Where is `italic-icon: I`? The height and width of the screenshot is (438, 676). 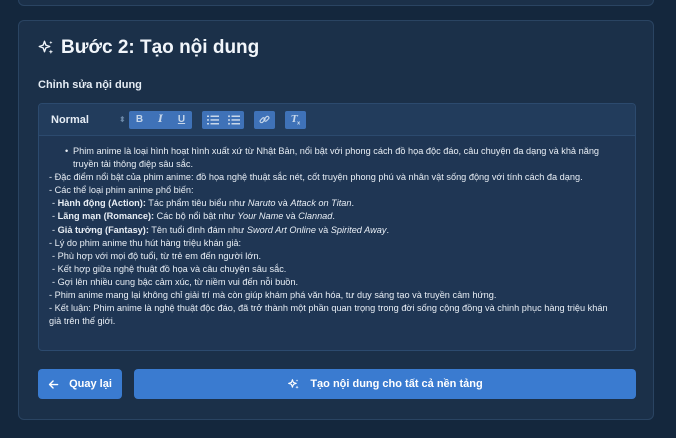
italic-icon: I is located at coordinates (160, 120).